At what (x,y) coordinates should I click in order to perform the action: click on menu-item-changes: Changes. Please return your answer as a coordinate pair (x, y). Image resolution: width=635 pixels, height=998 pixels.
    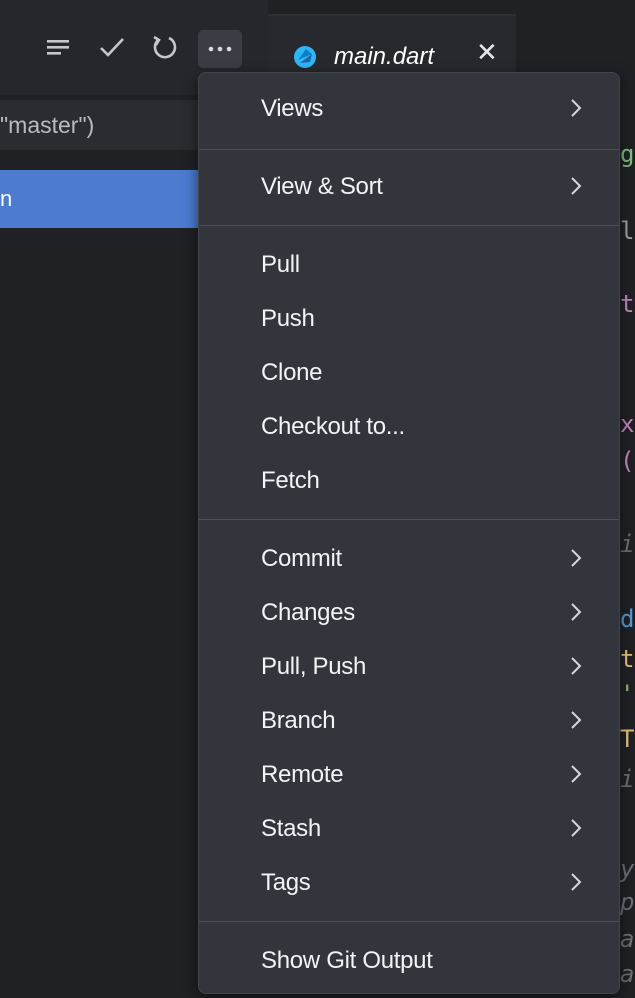
    Looking at the image, I should click on (409, 614).